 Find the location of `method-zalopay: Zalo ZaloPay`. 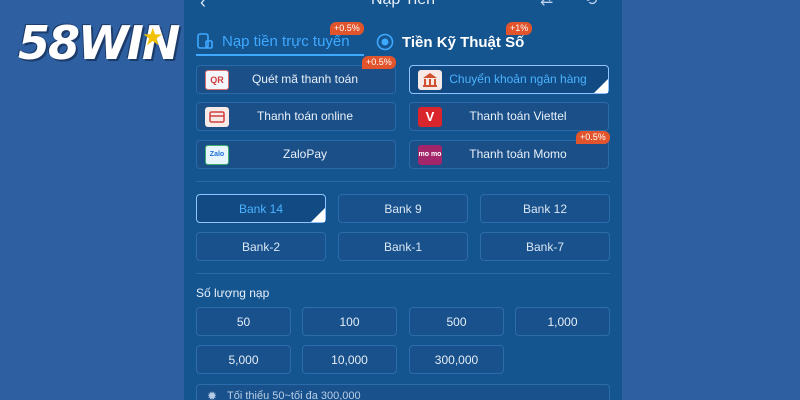

method-zalopay: Zalo ZaloPay is located at coordinates (296, 154).